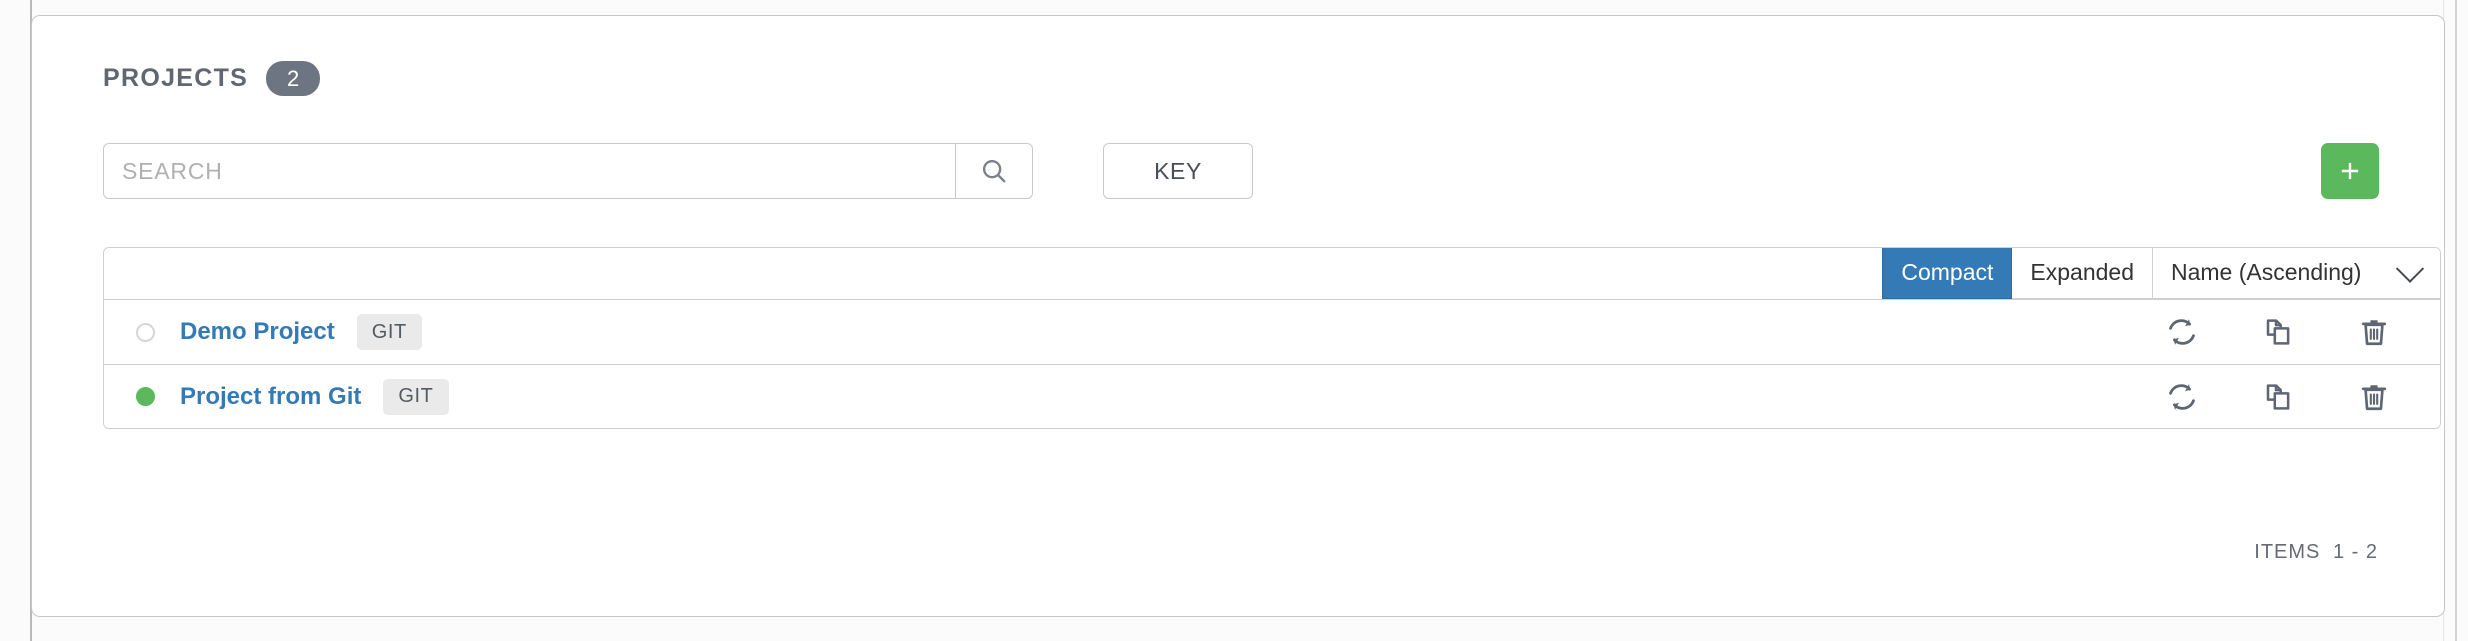 This screenshot has width=2468, height=641. I want to click on search-input, so click(529, 171).